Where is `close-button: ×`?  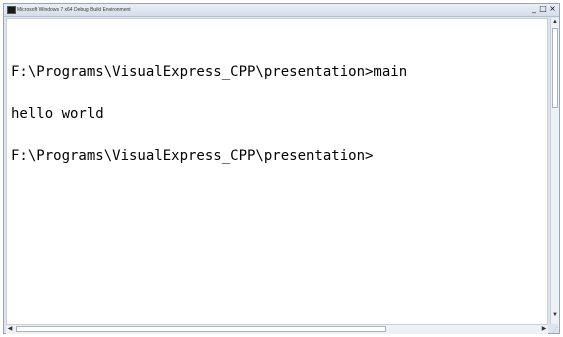 close-button: × is located at coordinates (552, 9).